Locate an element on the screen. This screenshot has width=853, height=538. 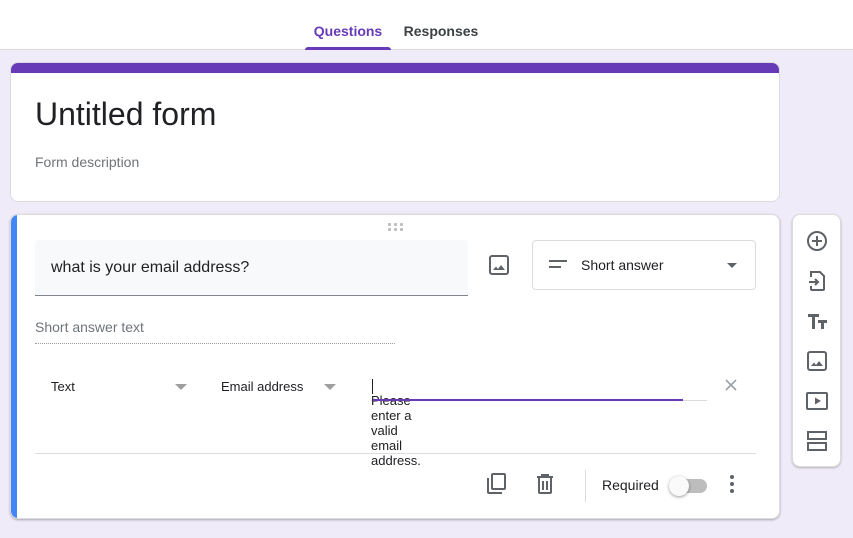
footer-divider is located at coordinates (395, 453).